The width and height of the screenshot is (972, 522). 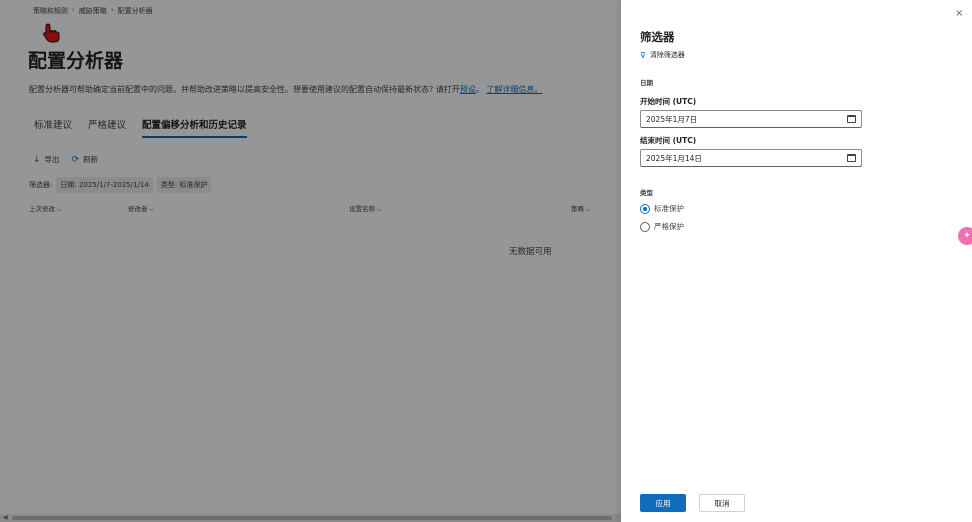 I want to click on column-header-setting-name: 设置名称 ⌵, so click(x=365, y=208).